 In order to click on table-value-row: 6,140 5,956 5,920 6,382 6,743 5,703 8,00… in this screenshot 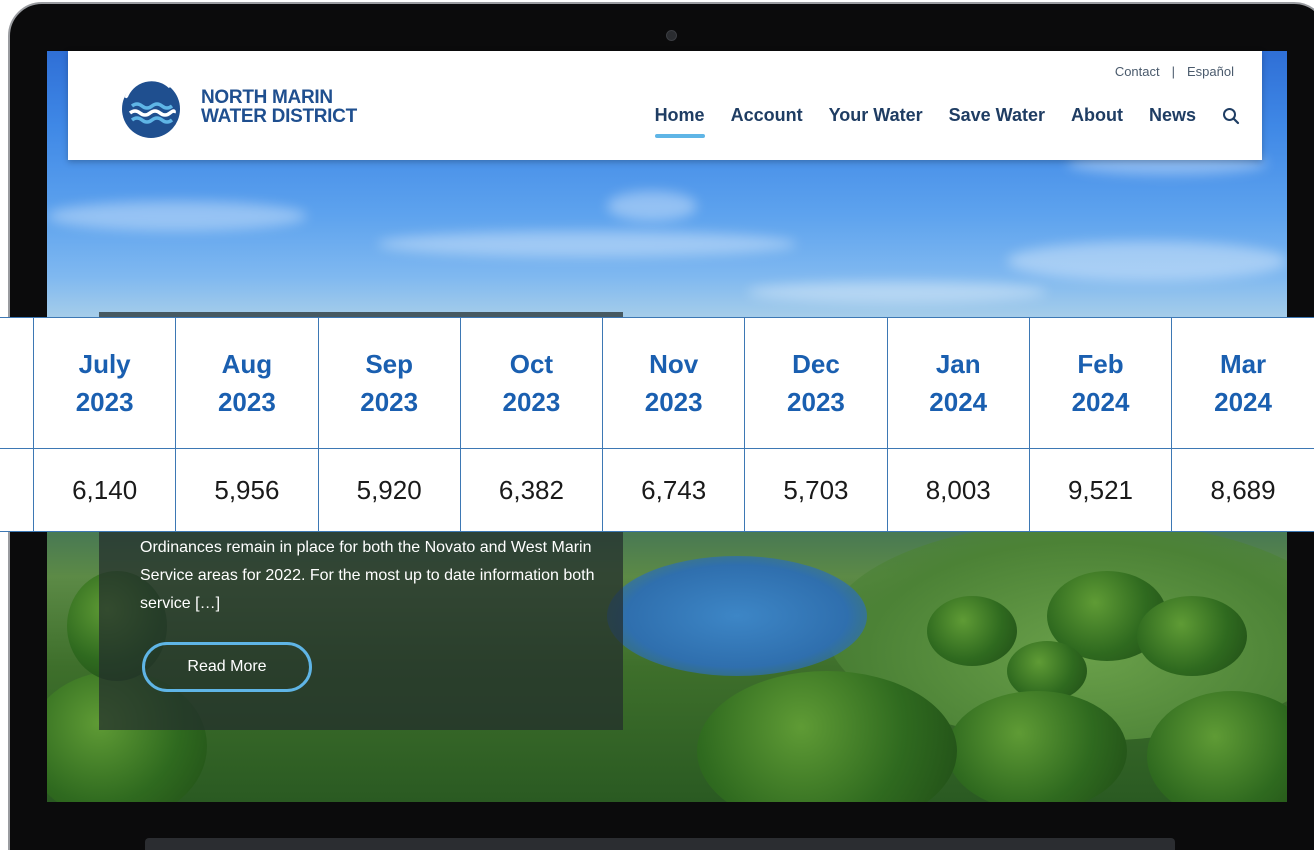, I will do `click(657, 490)`.